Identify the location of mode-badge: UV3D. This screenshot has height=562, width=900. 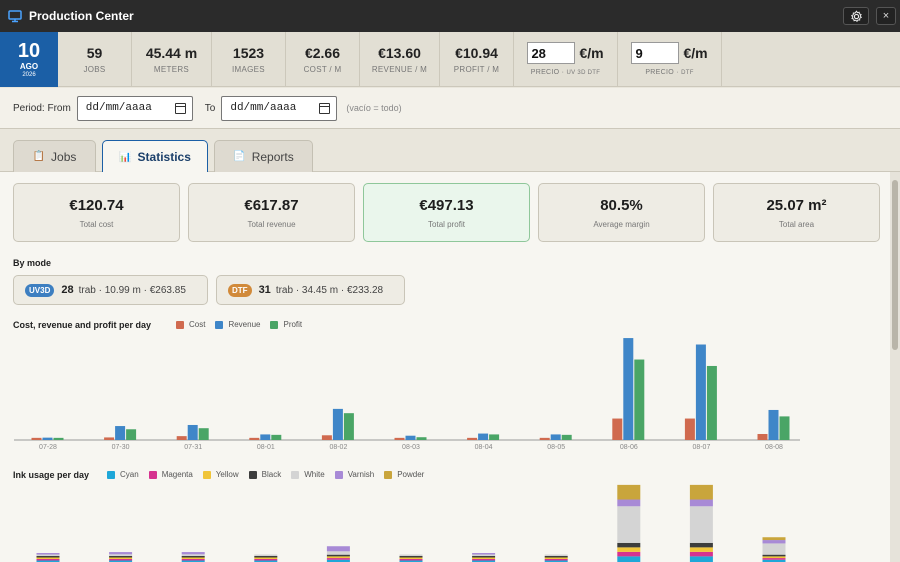
(40, 290).